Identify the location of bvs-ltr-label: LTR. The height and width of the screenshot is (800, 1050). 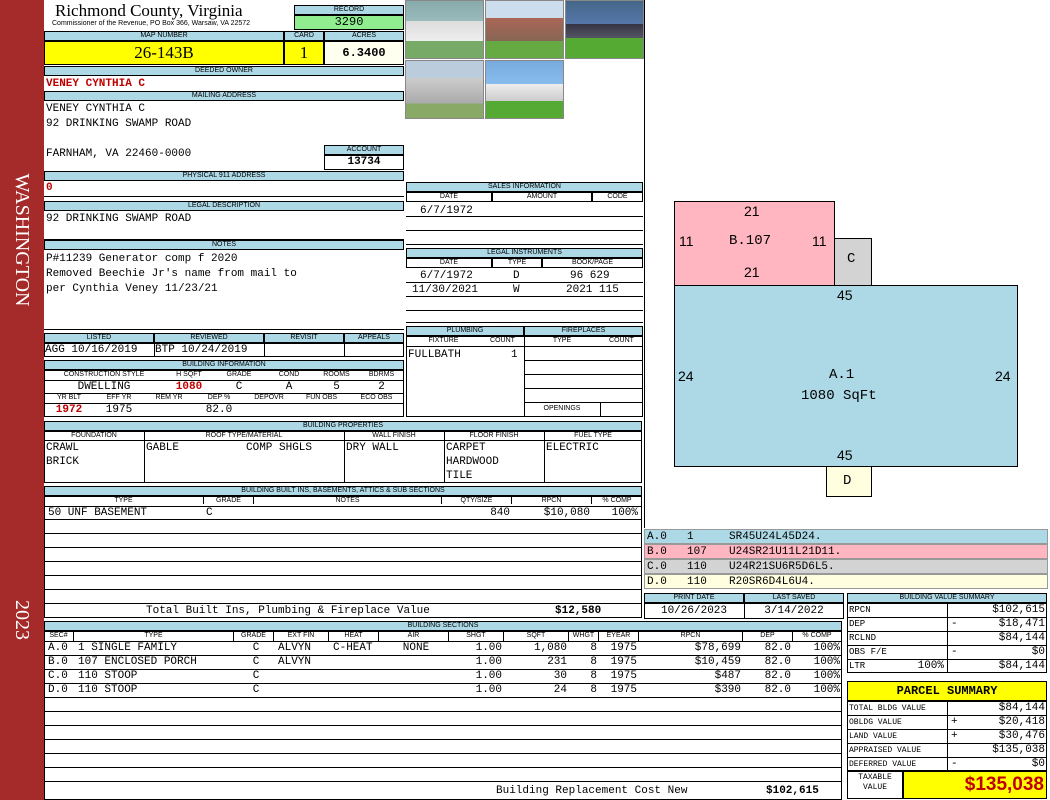
(857, 666).